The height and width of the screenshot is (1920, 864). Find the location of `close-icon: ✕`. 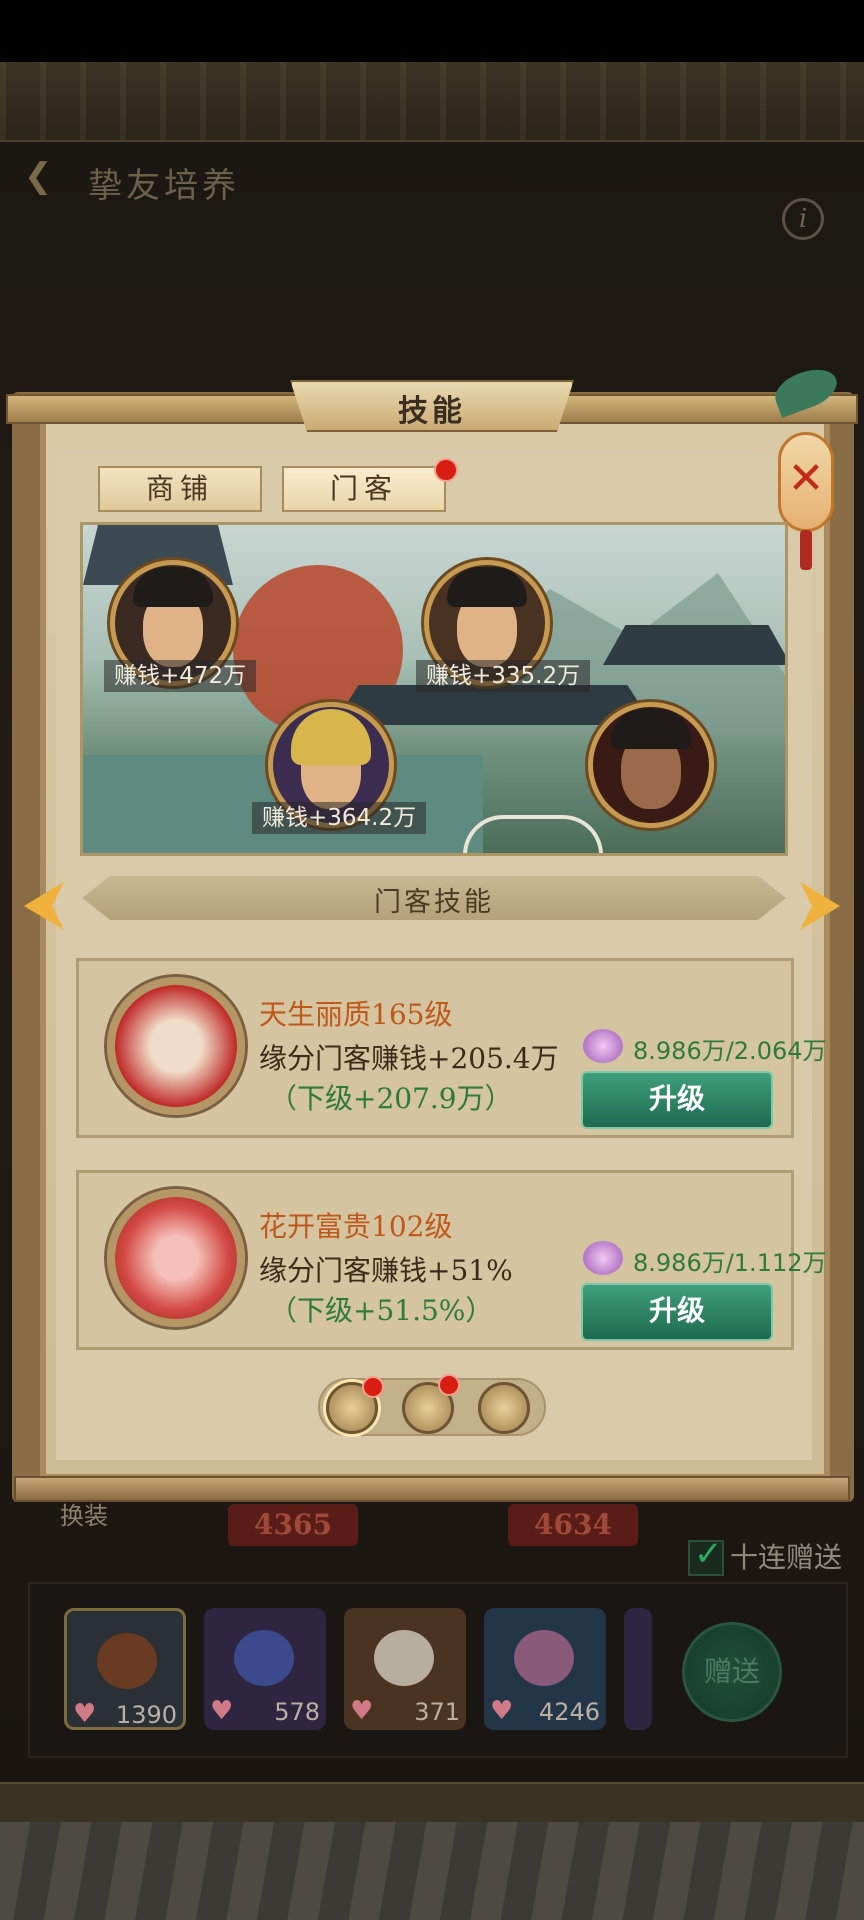

close-icon: ✕ is located at coordinates (806, 478).